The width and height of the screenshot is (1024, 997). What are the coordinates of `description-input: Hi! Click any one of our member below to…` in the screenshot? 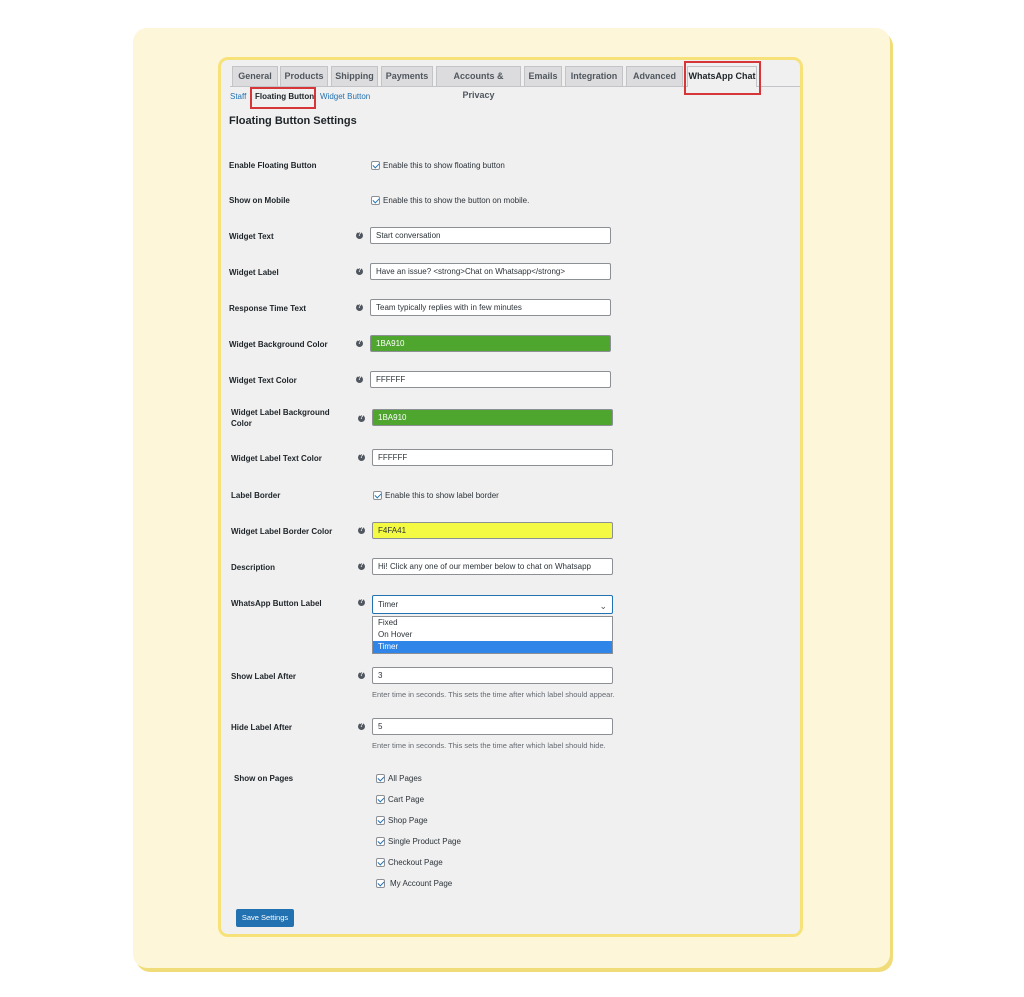 It's located at (492, 566).